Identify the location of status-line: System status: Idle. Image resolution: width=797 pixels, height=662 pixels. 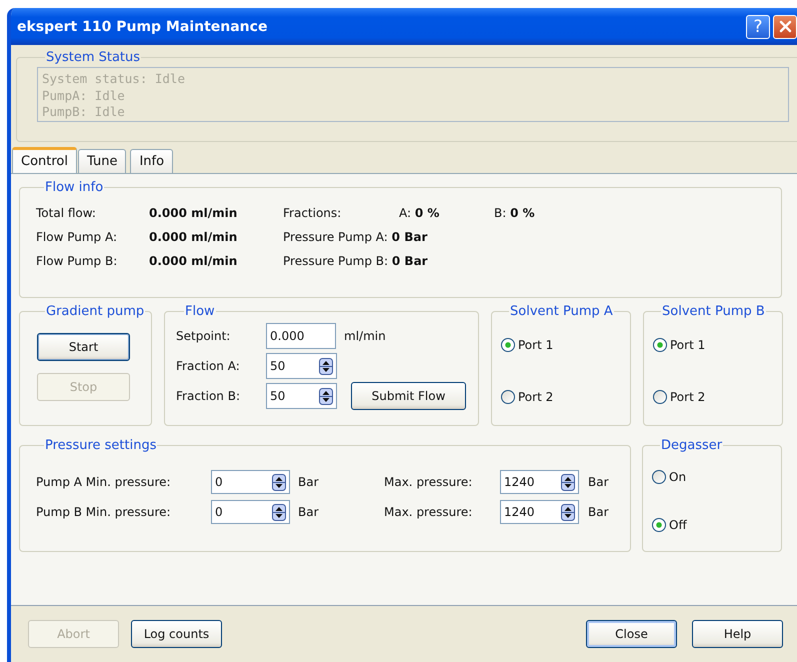
(114, 79).